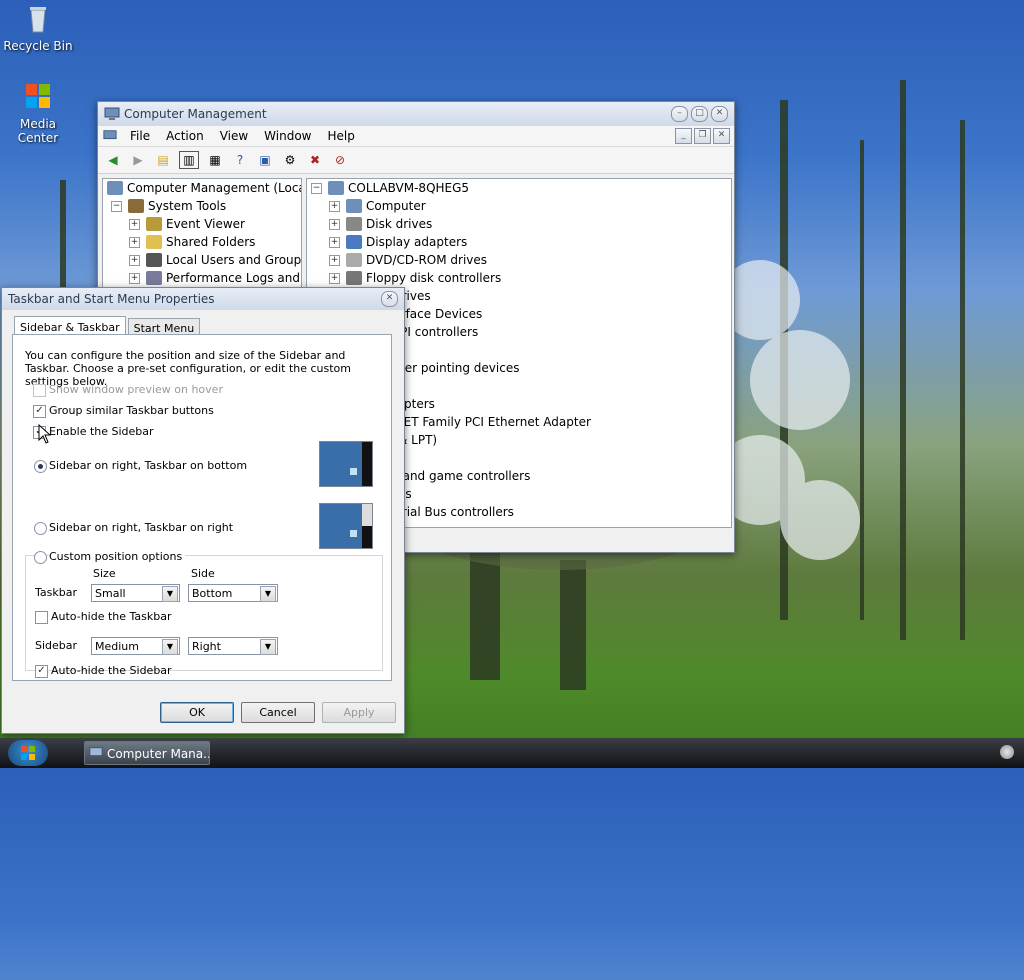 This screenshot has width=1024, height=980. Describe the element at coordinates (233, 646) in the screenshot. I see `sidebar-side-select: Right ▼` at that location.